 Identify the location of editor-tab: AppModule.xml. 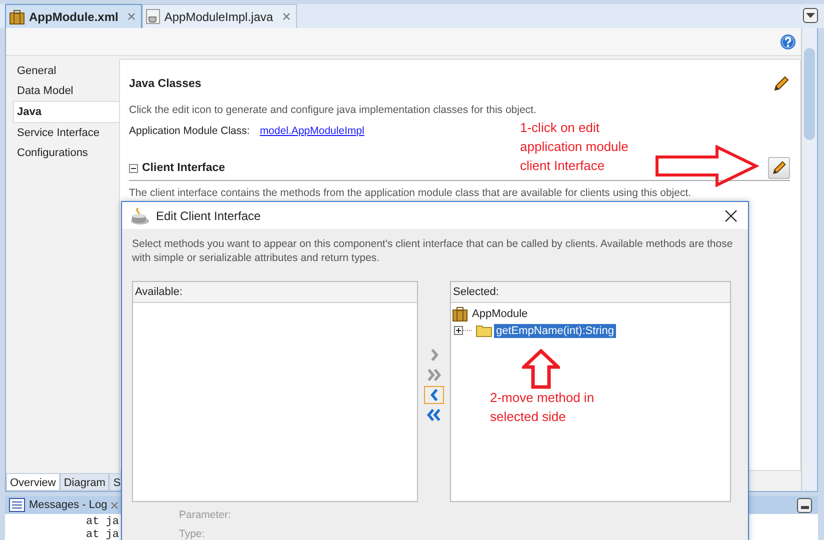
(73, 16).